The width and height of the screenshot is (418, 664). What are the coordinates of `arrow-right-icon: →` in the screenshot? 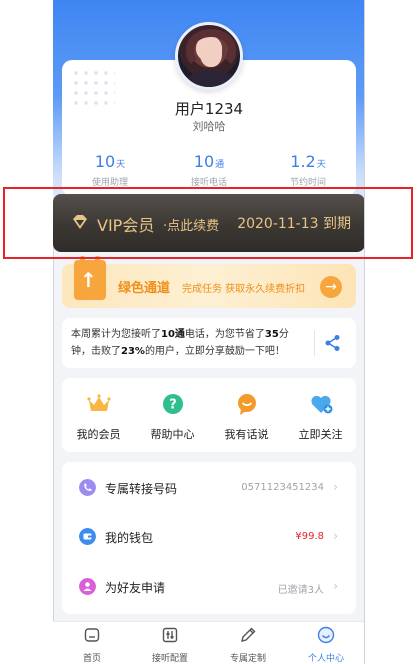 It's located at (331, 287).